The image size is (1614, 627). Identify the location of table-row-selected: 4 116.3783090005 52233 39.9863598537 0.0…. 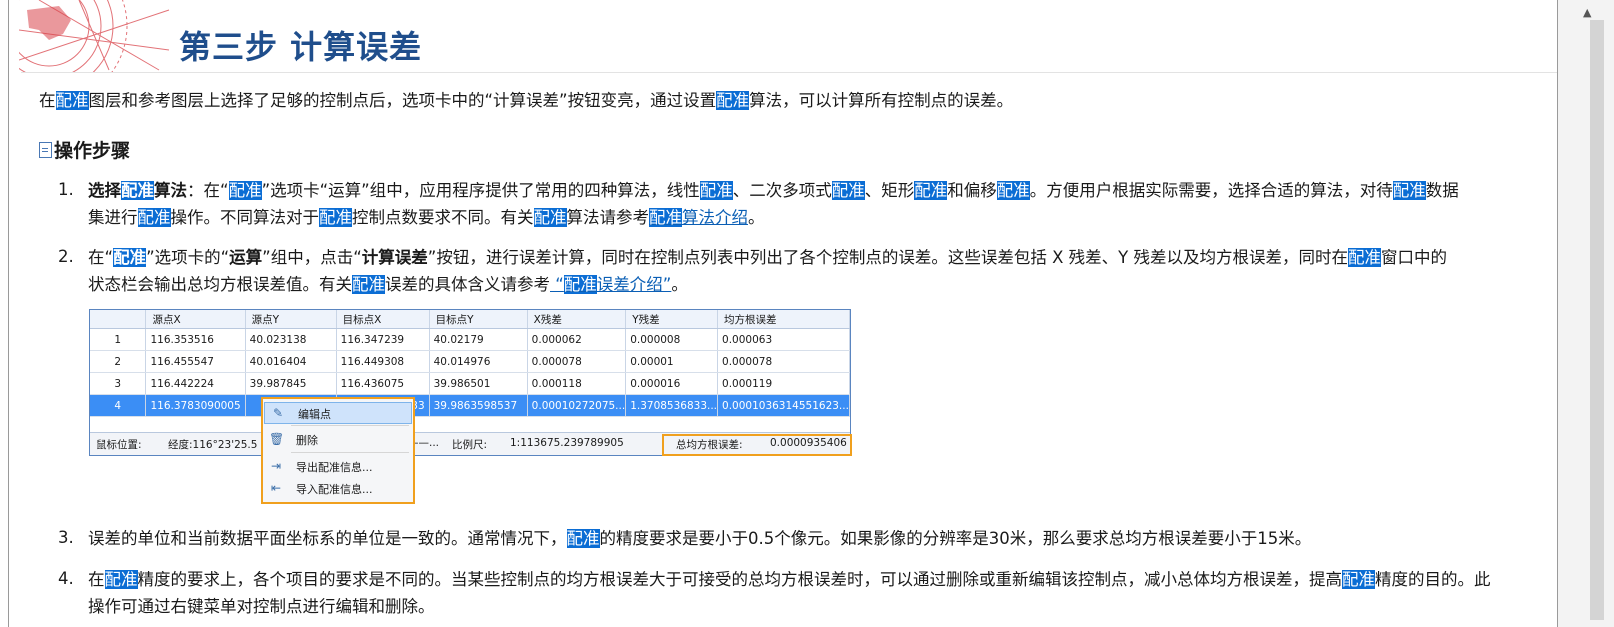
(470, 405).